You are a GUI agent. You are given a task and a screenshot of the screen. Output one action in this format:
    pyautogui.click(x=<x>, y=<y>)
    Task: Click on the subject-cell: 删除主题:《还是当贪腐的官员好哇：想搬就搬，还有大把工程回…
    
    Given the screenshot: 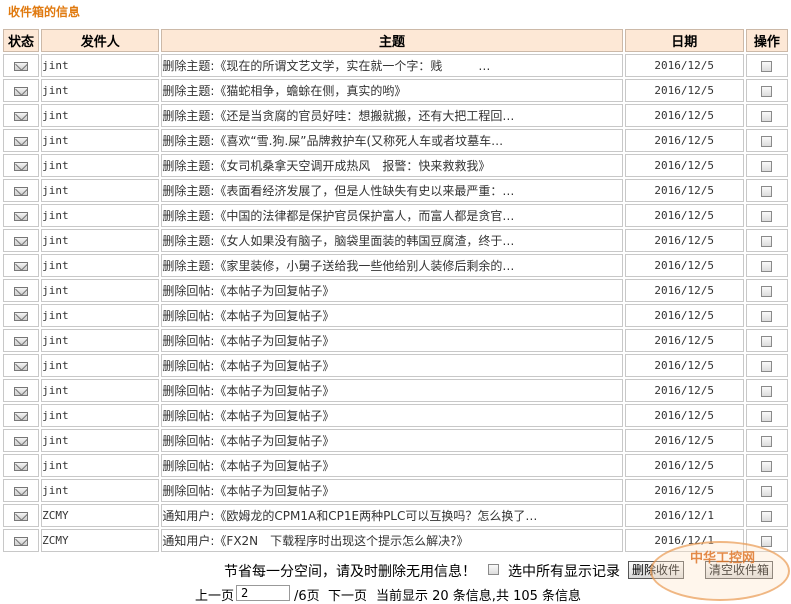 What is the action you would take?
    pyautogui.click(x=392, y=115)
    